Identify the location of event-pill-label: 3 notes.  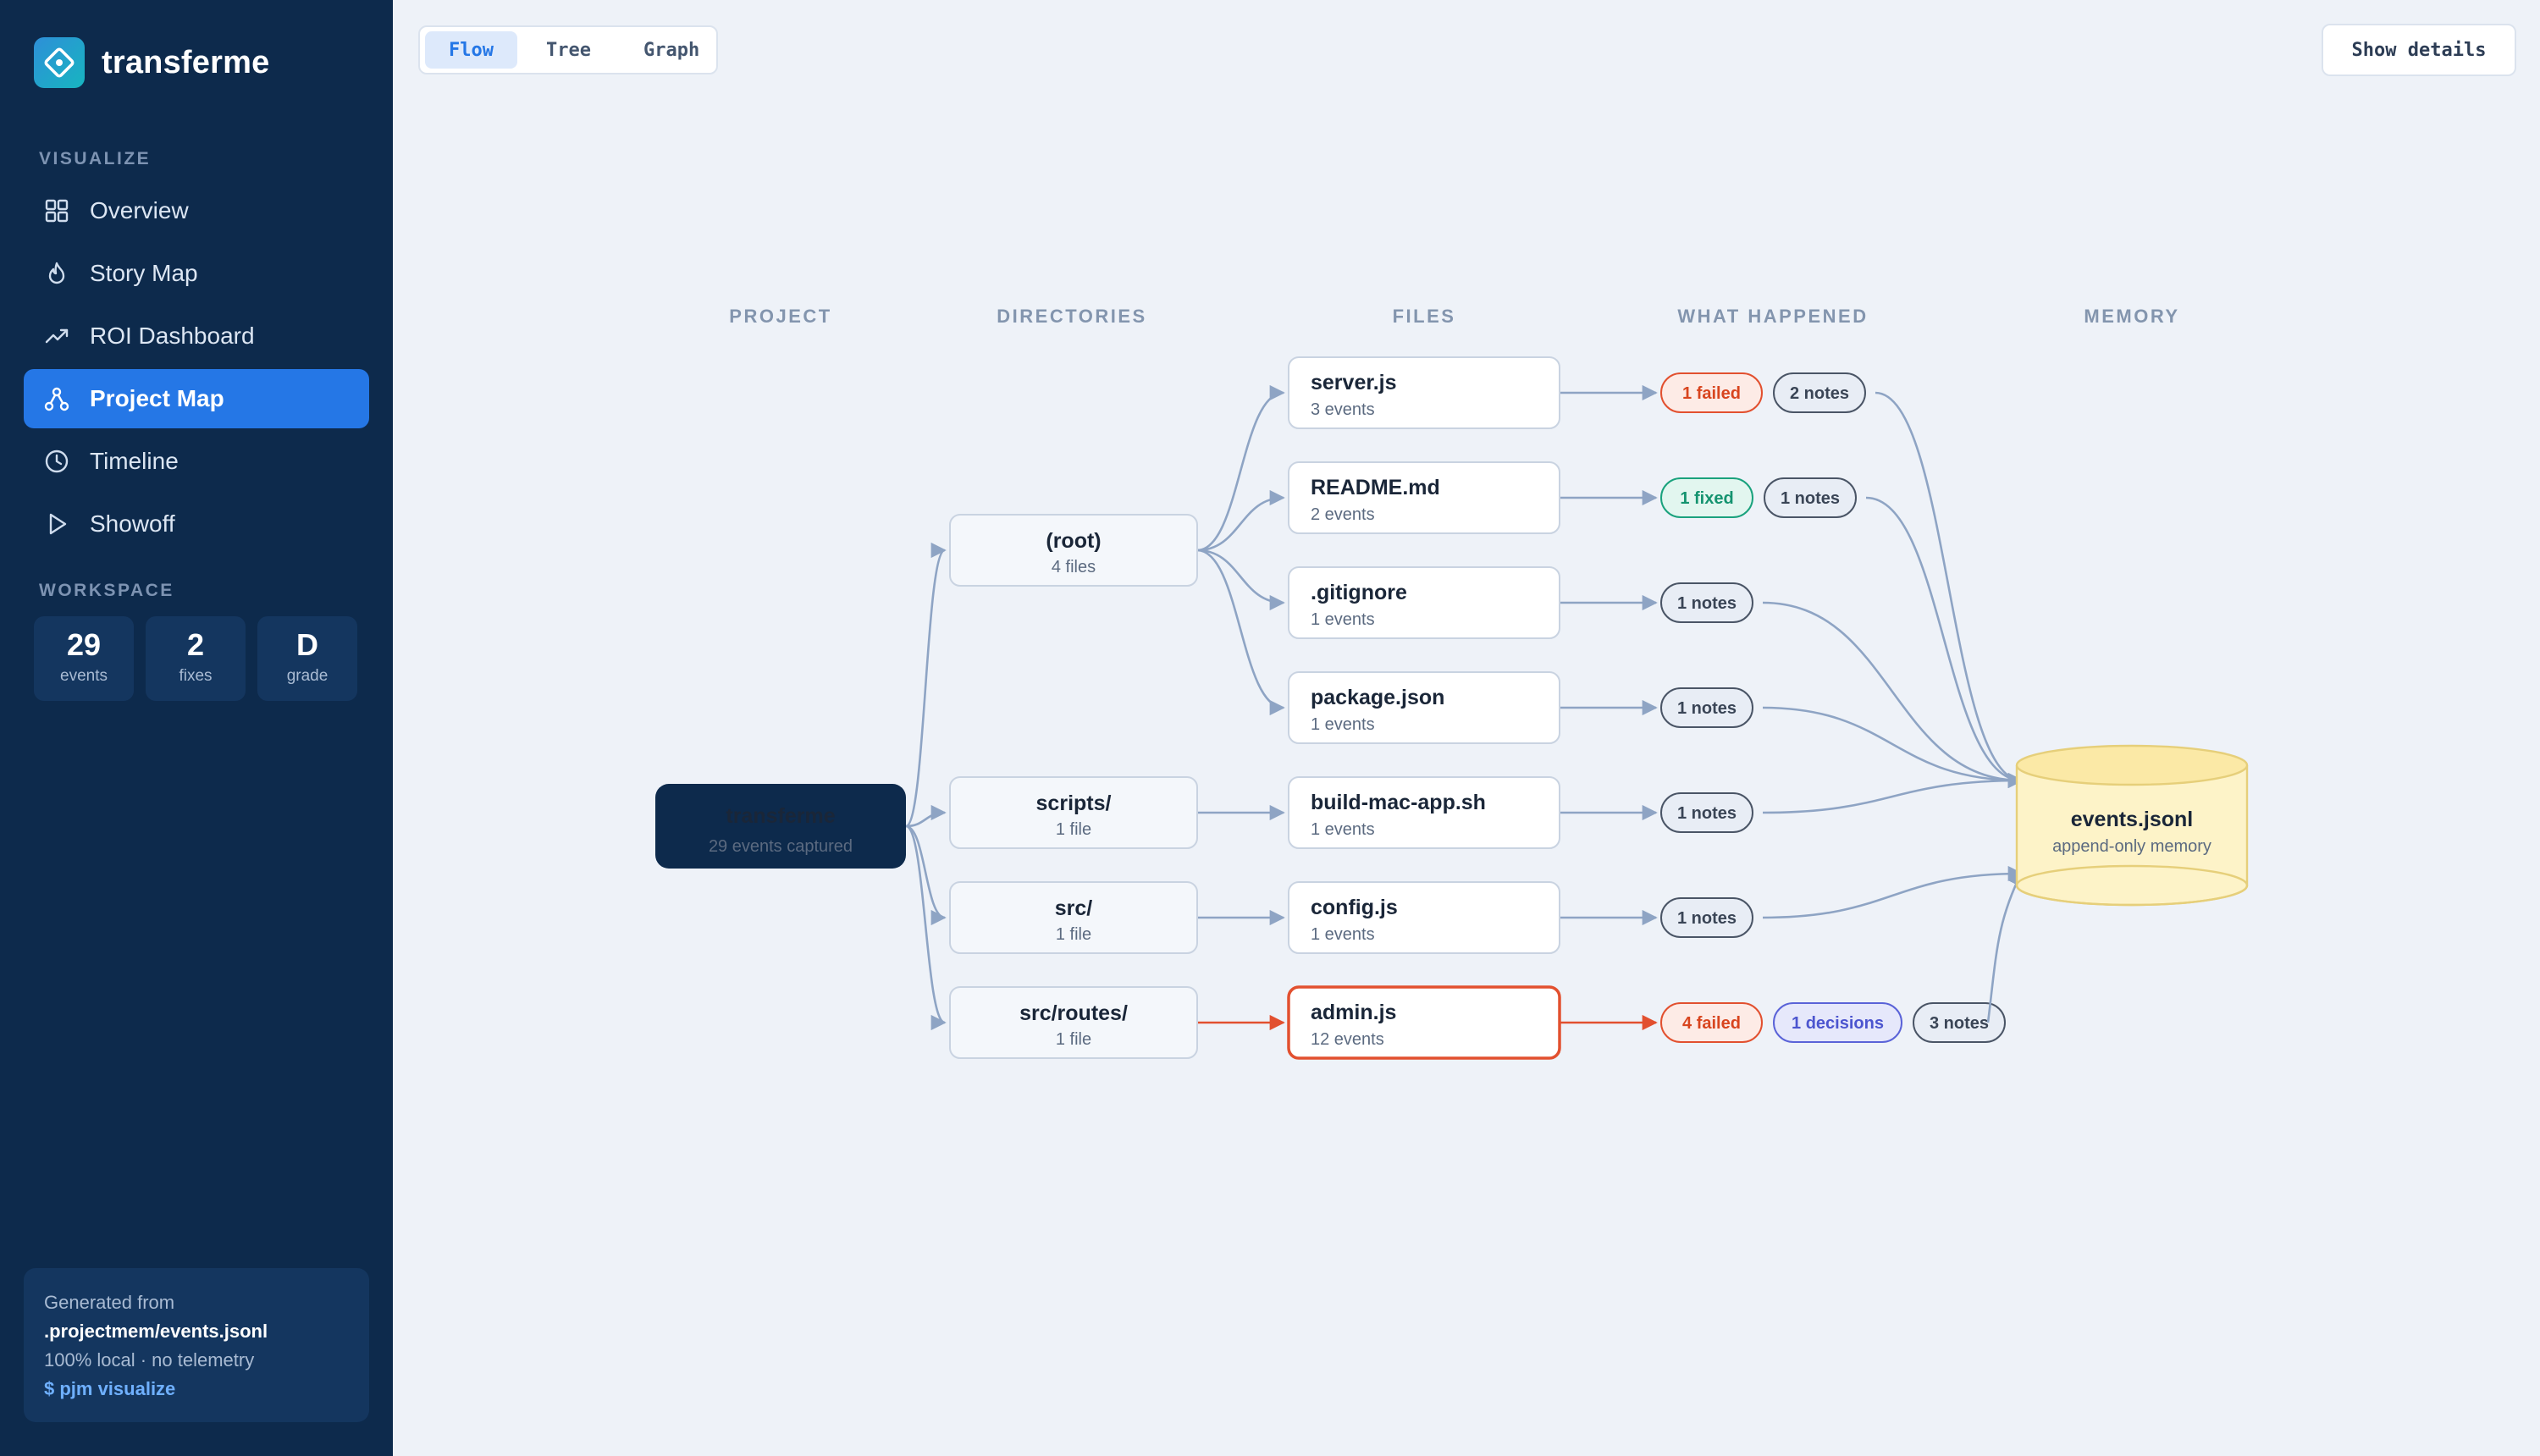
(1959, 1023).